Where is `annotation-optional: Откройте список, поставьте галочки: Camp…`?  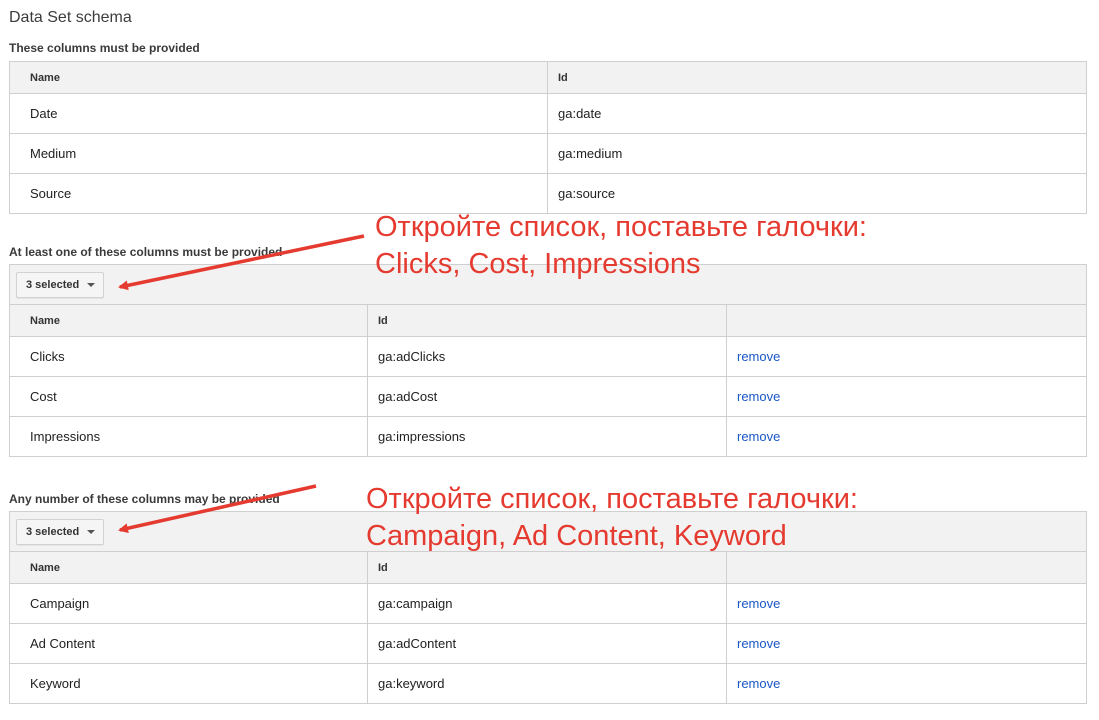
annotation-optional: Откройте список, поставьте галочки: Camp… is located at coordinates (612, 518).